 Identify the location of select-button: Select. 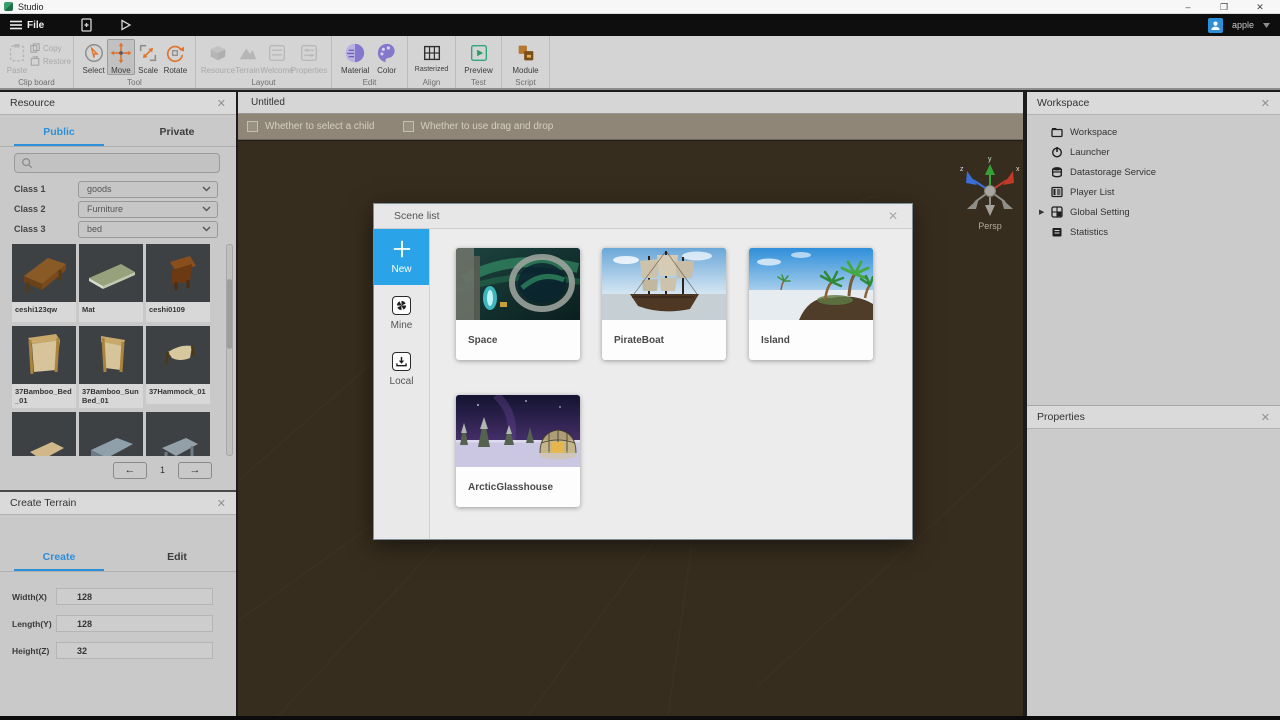
(93, 57).